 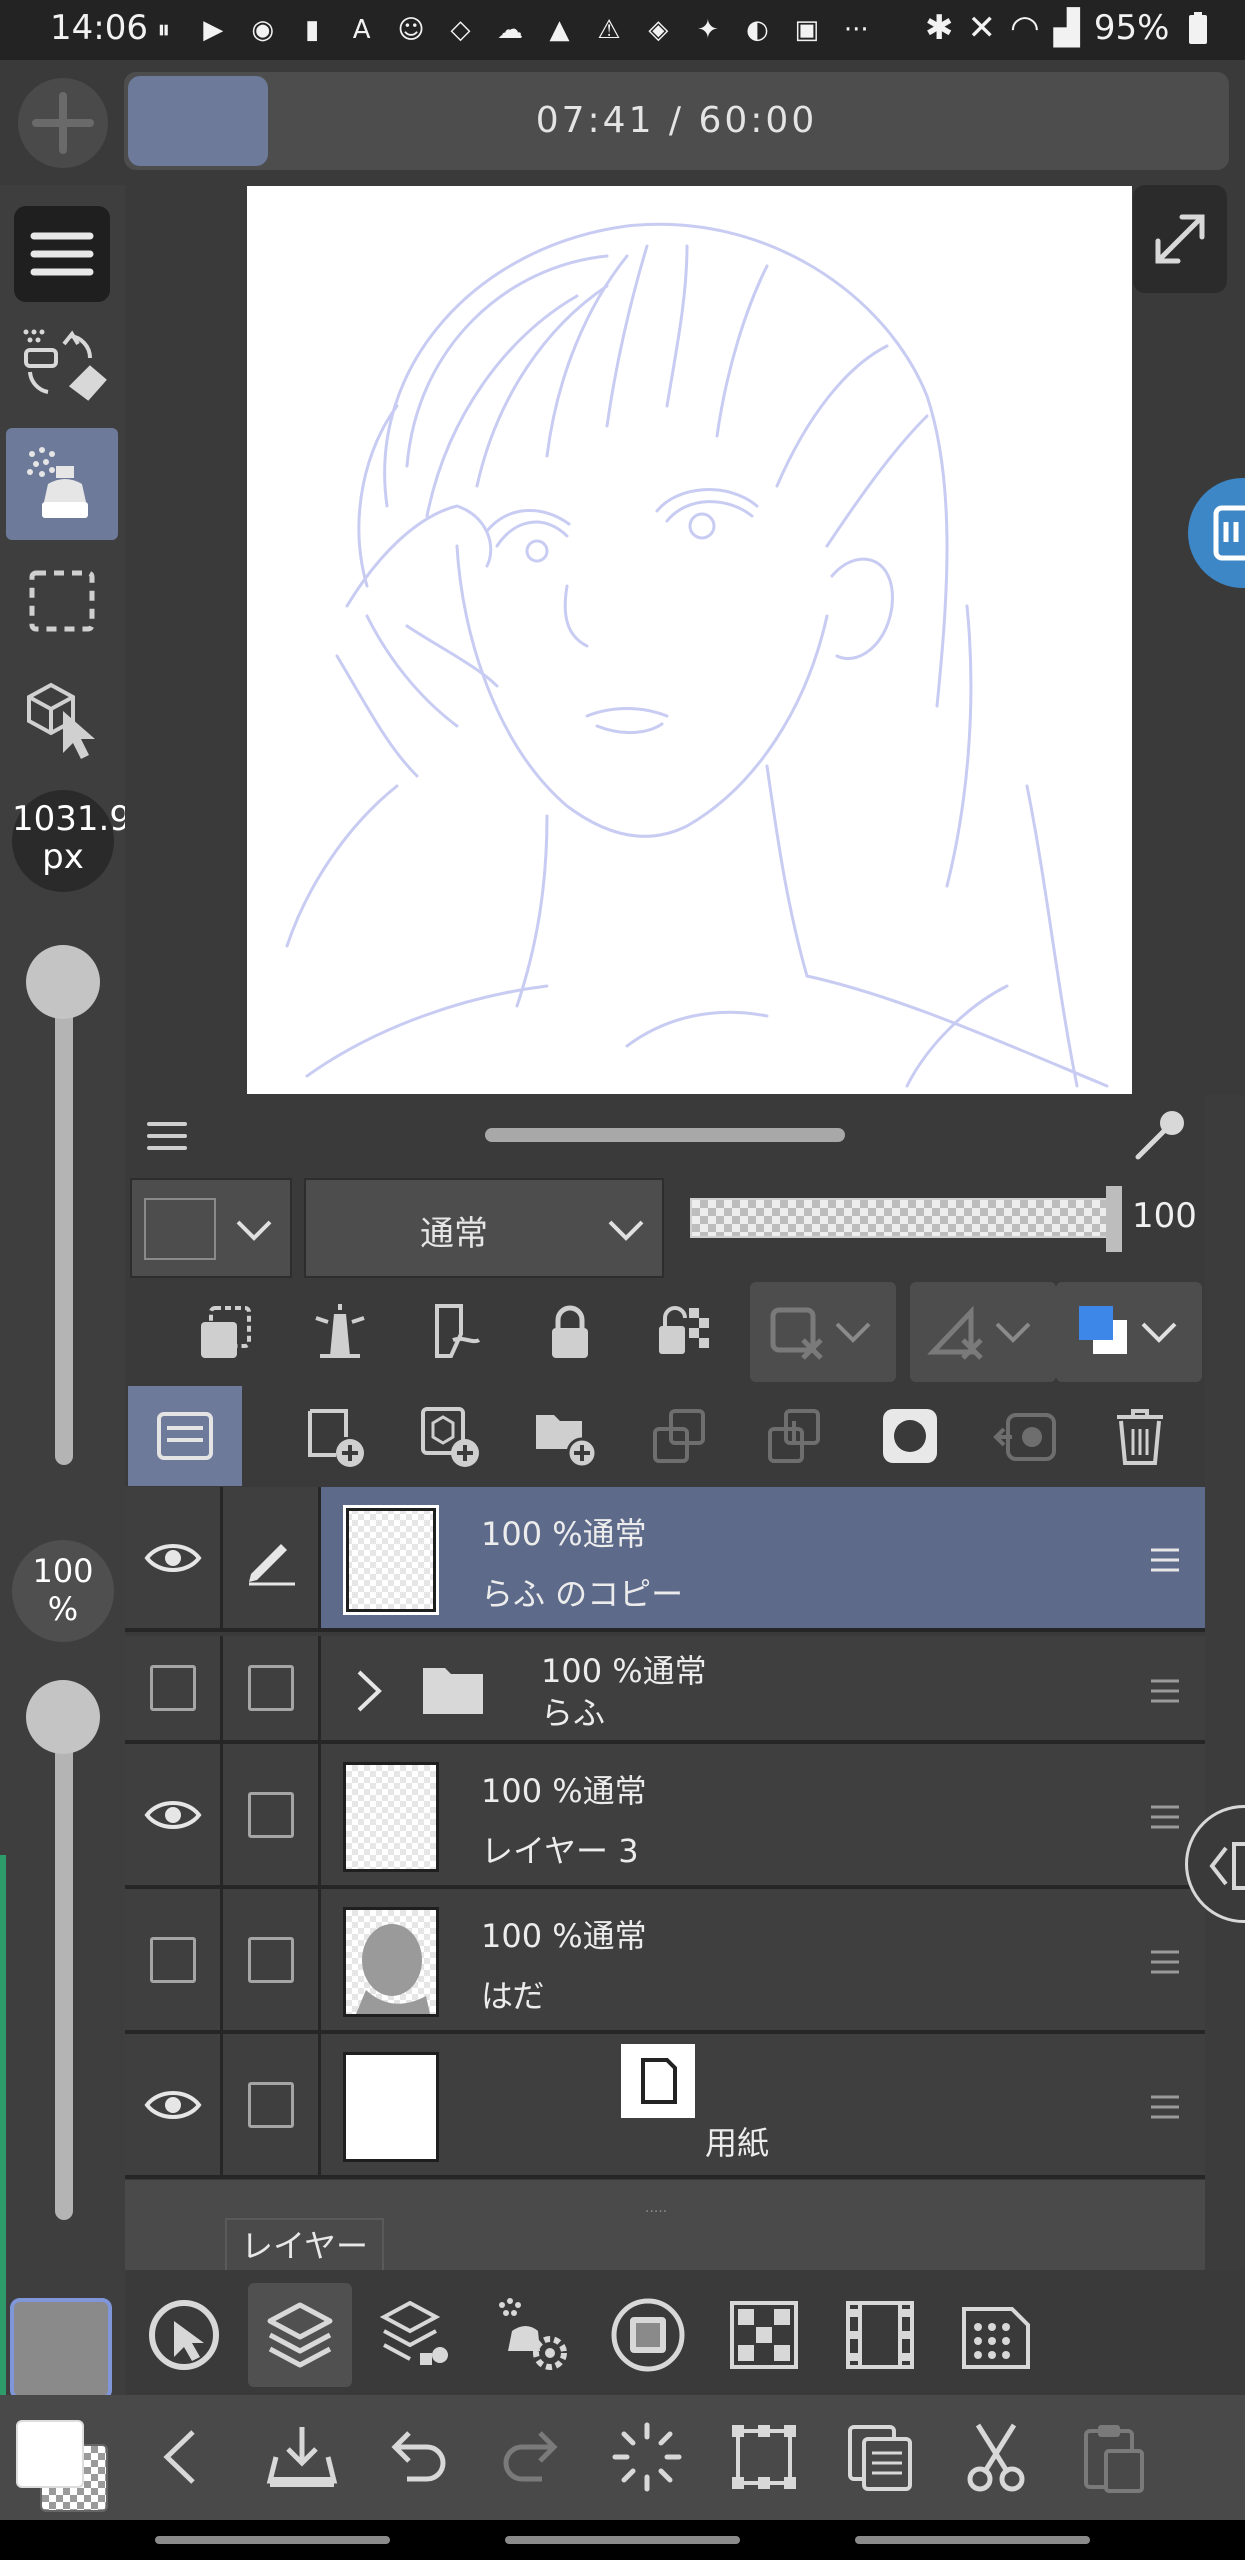 I want to click on layer-row: 100 %通常 レイヤー 3, so click(x=665, y=1816).